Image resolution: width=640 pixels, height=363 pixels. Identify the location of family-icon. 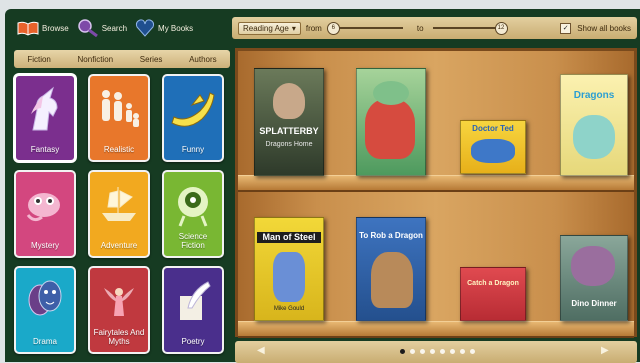
(119, 109).